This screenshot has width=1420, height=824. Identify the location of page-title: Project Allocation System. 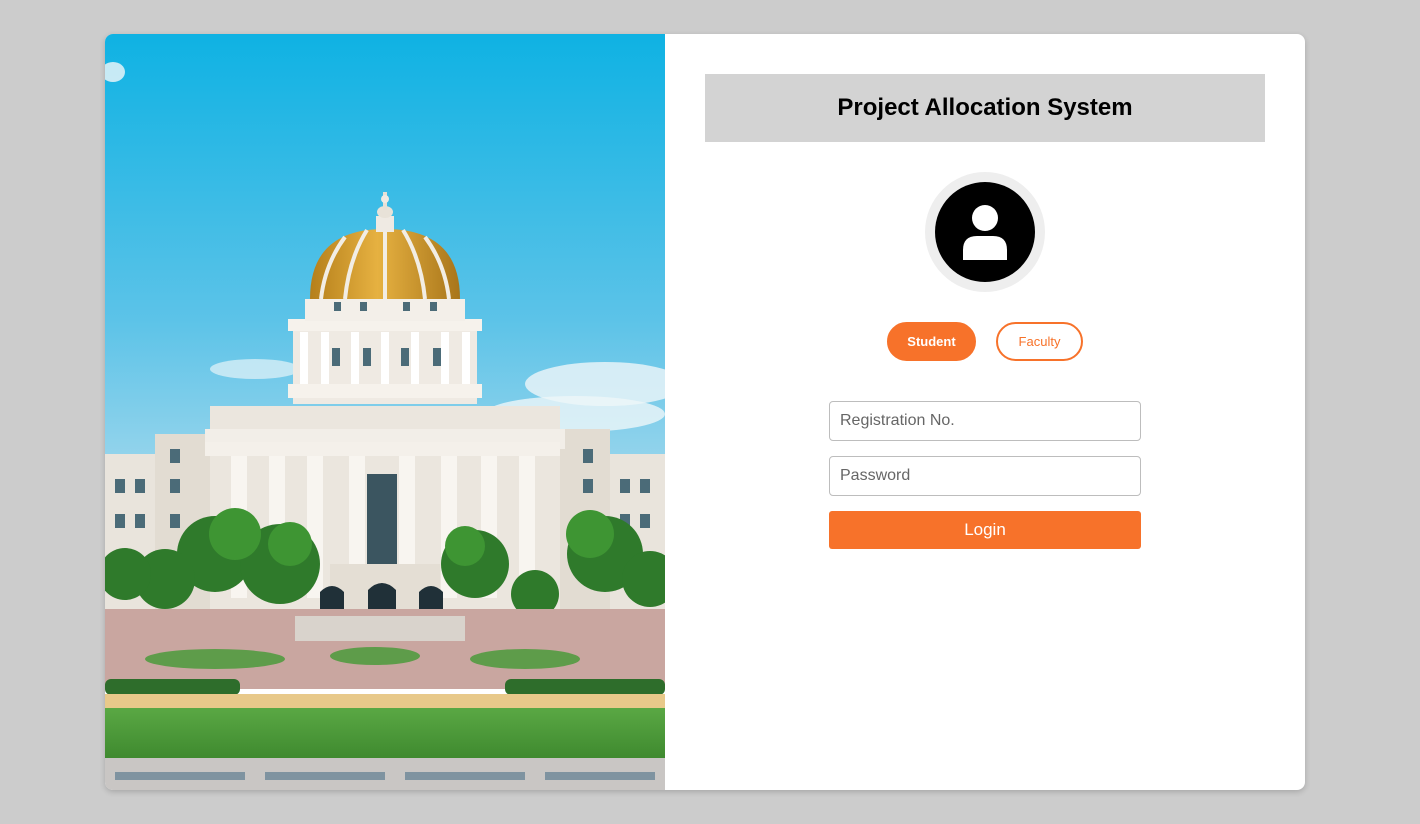
(985, 107).